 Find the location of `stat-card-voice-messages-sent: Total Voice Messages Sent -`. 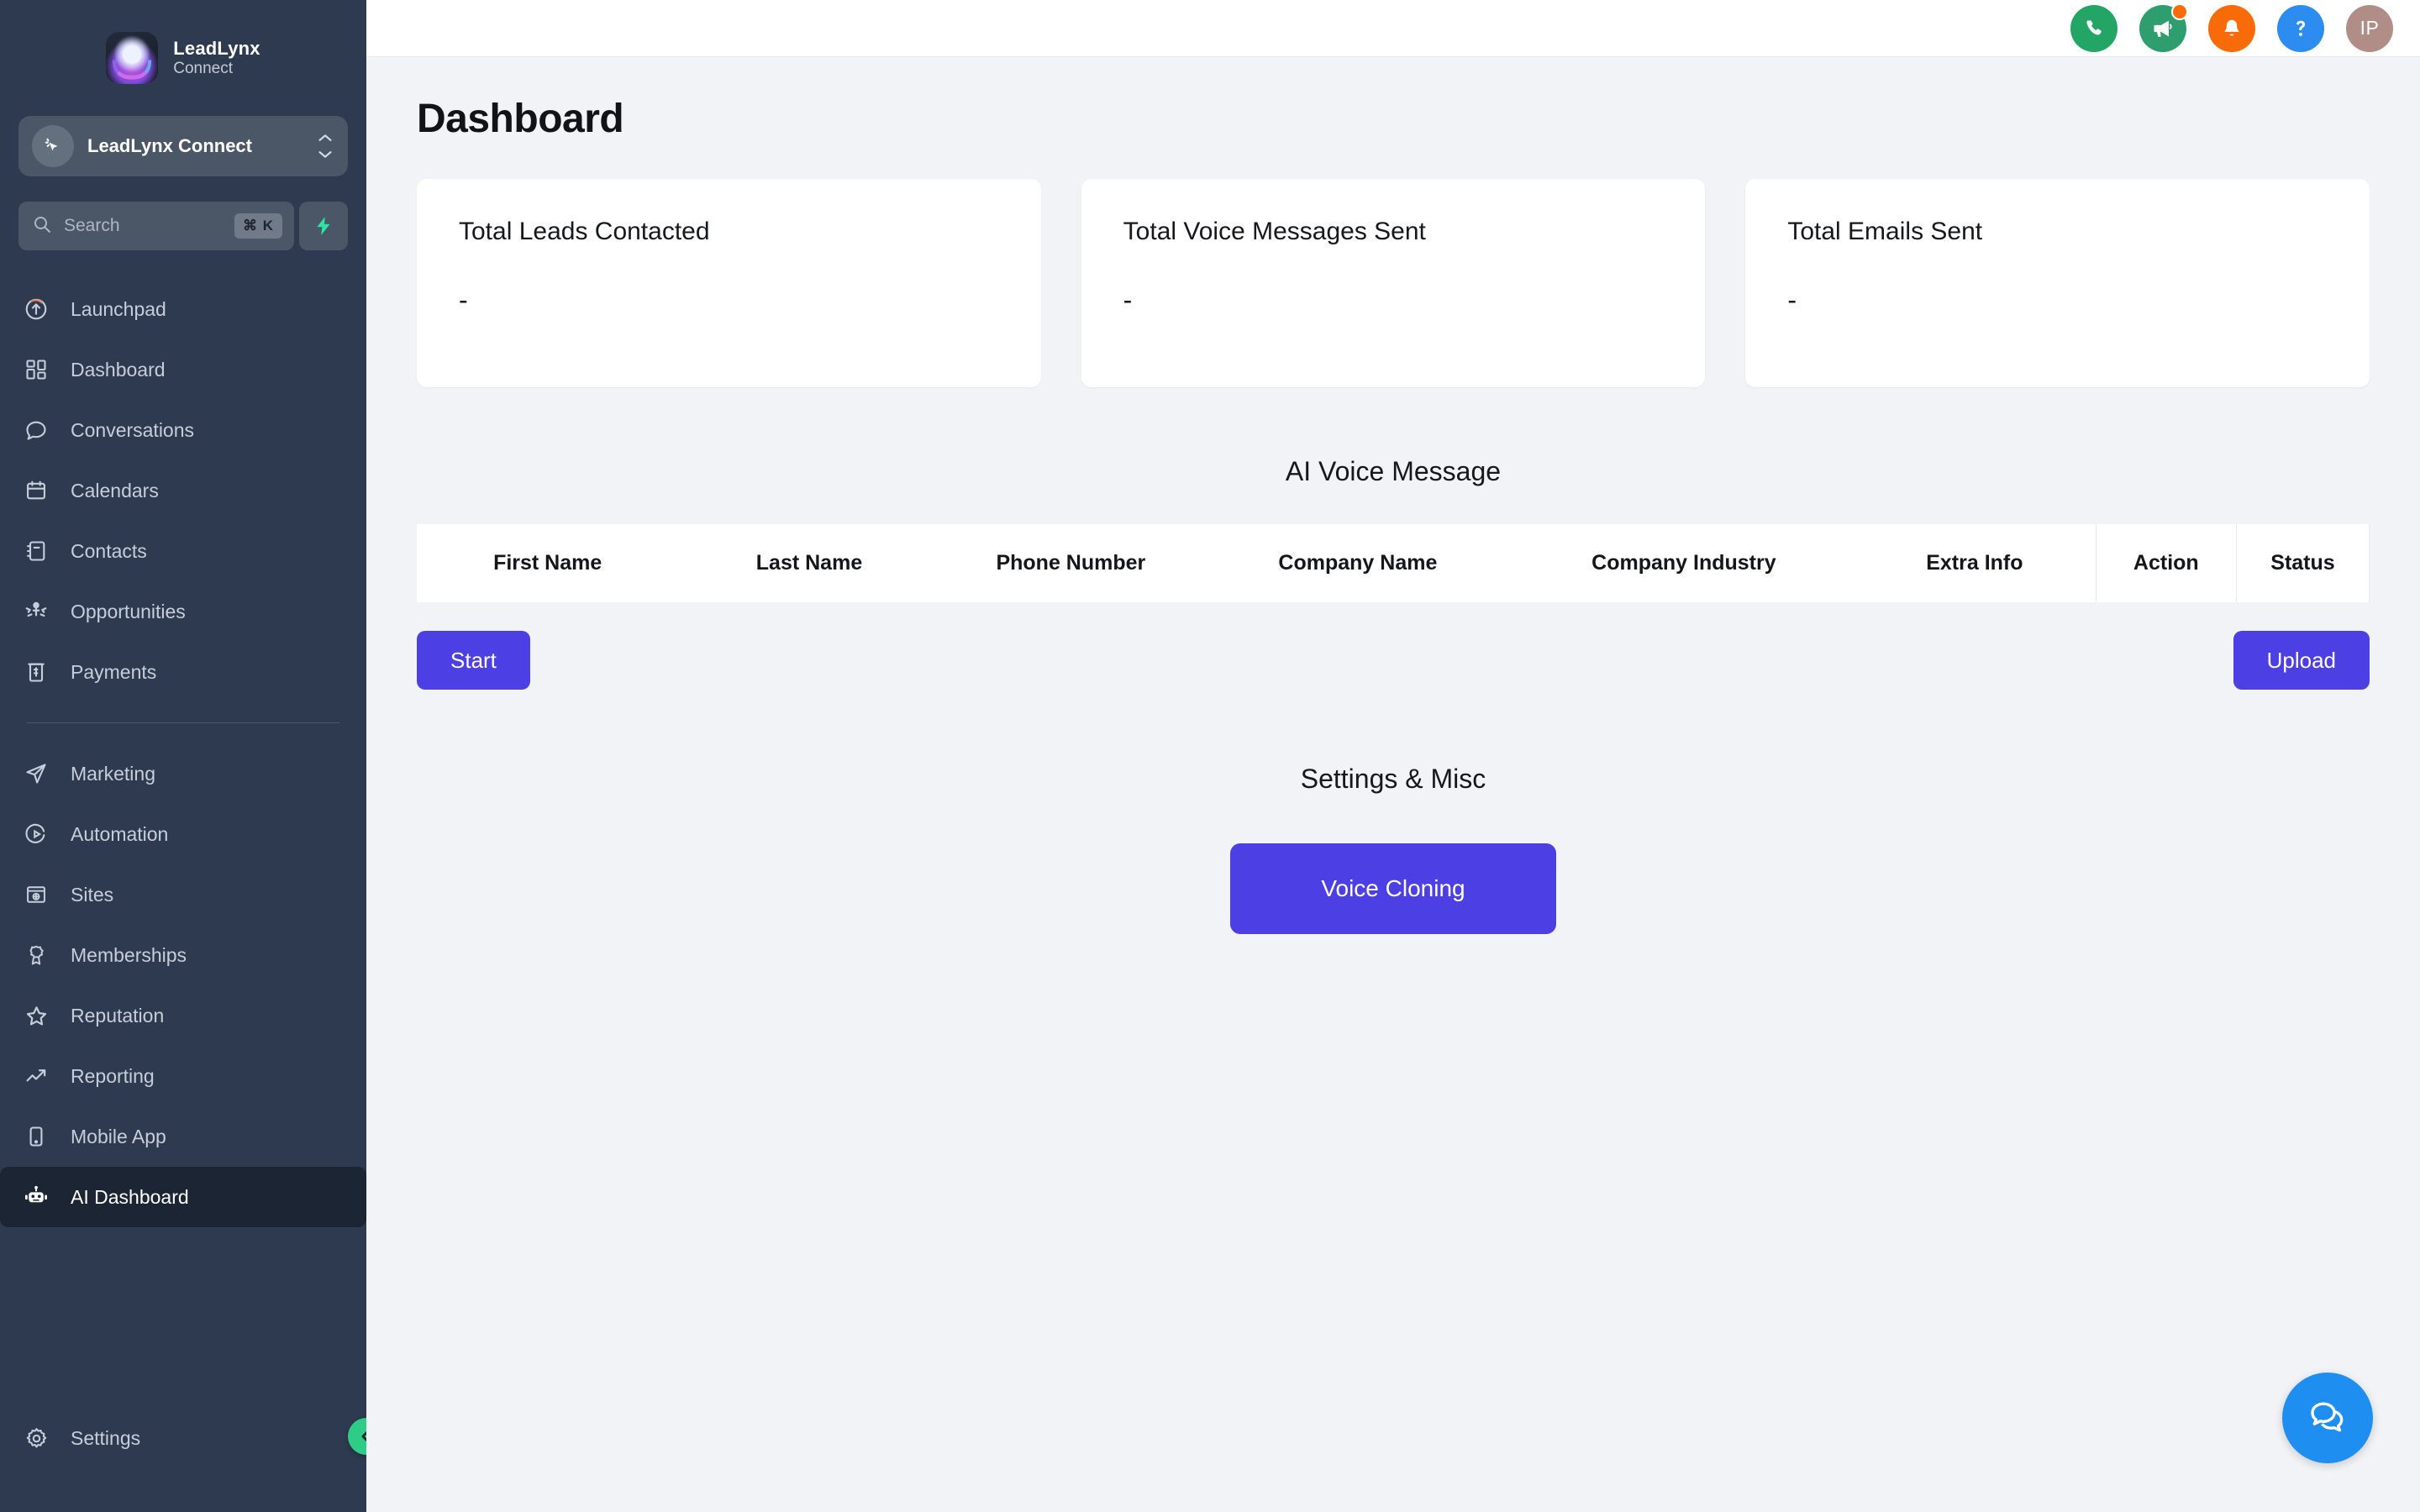

stat-card-voice-messages-sent: Total Voice Messages Sent - is located at coordinates (1393, 283).